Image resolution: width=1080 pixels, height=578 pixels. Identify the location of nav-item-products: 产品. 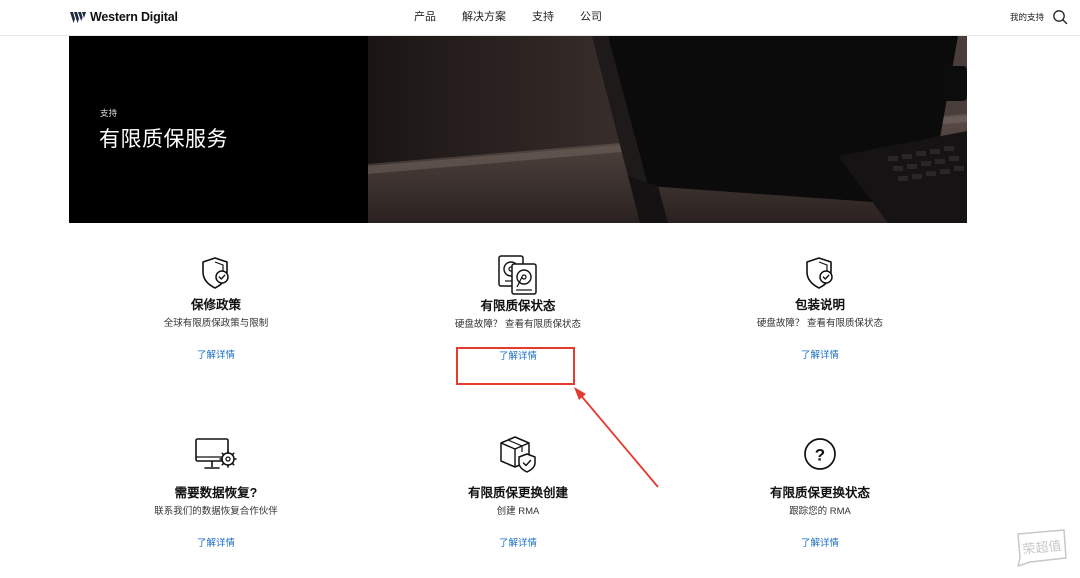
(425, 17).